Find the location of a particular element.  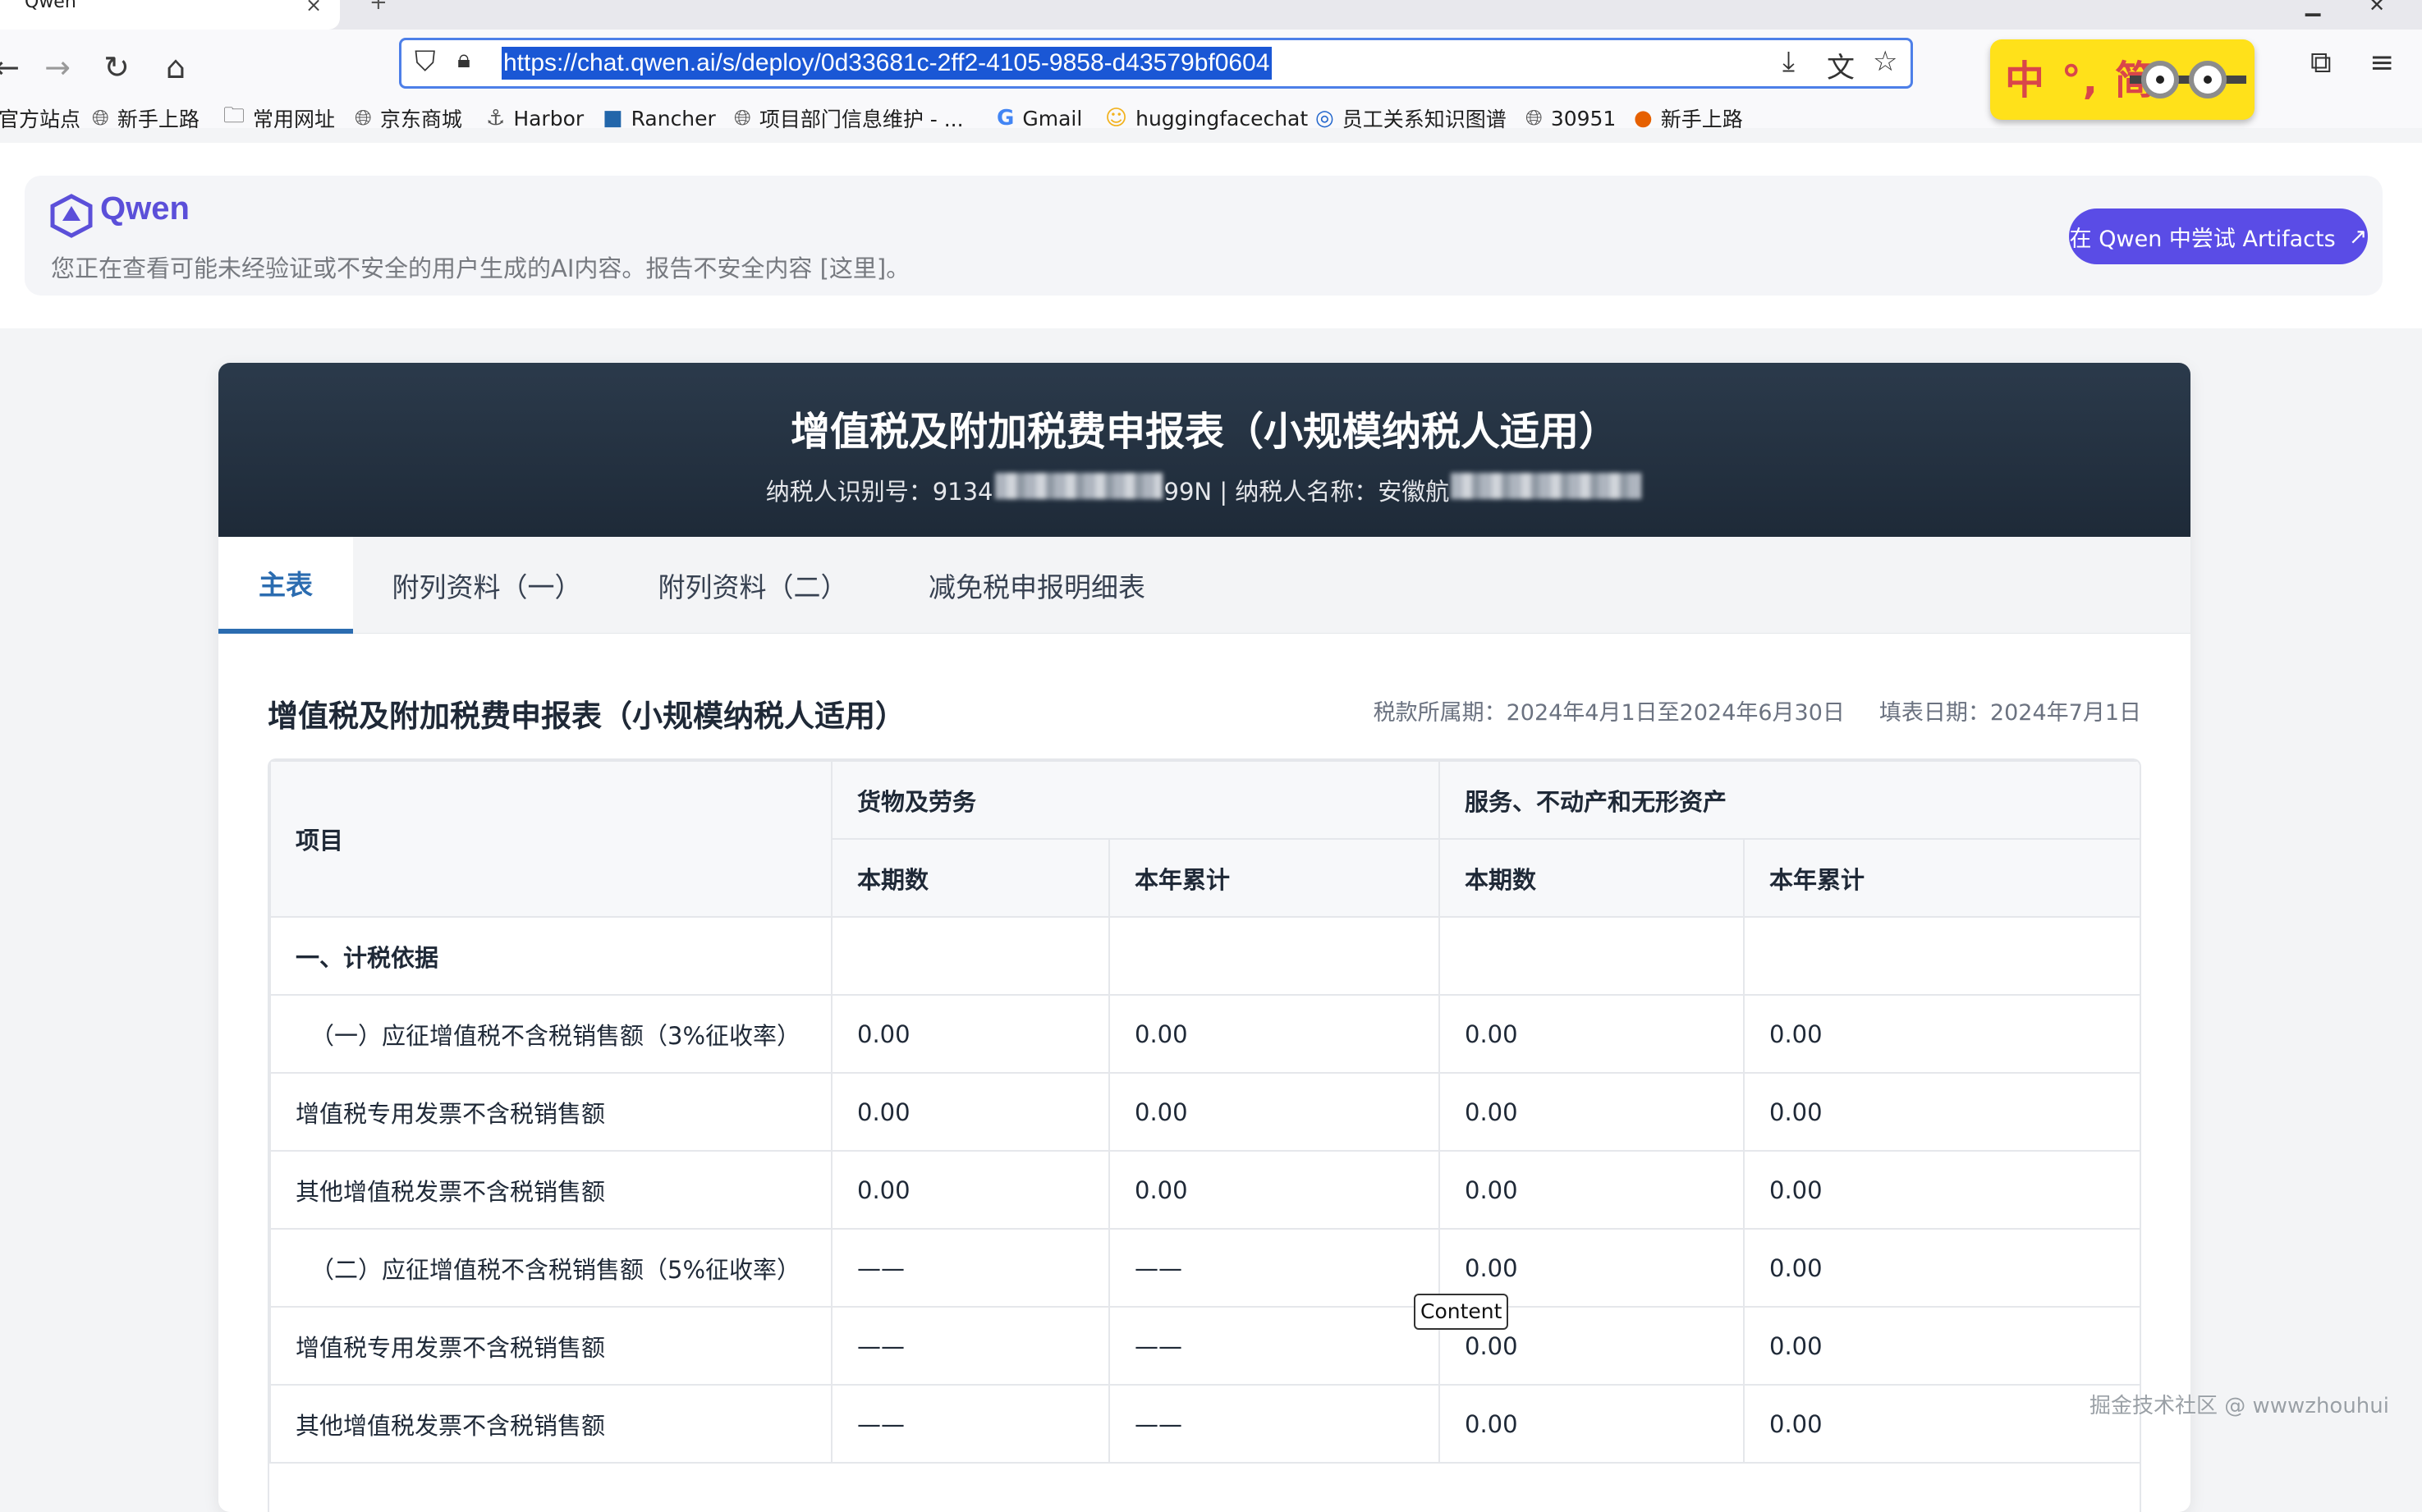

arrow-up-right-icon: ↗ is located at coordinates (2358, 236).